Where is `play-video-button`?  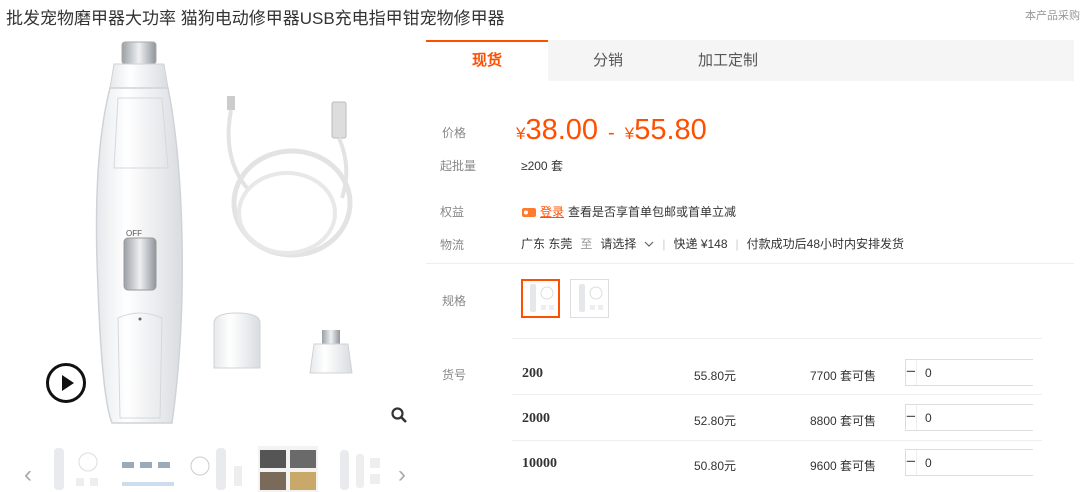 play-video-button is located at coordinates (66, 383).